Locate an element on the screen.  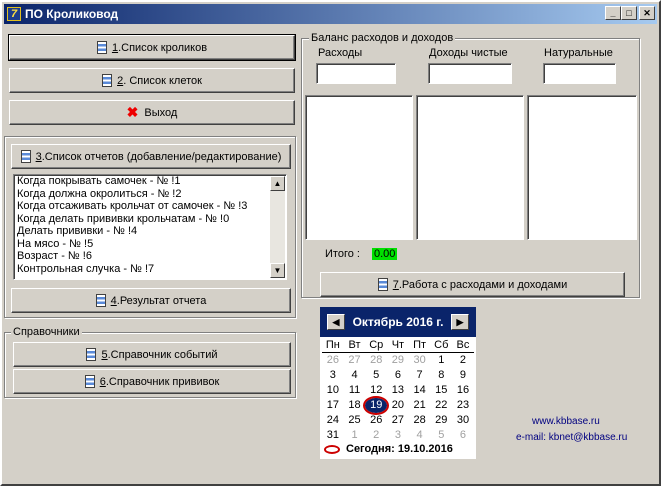
calendar-week: 26 27 28 29 30 1 2 is located at coordinates (398, 360).